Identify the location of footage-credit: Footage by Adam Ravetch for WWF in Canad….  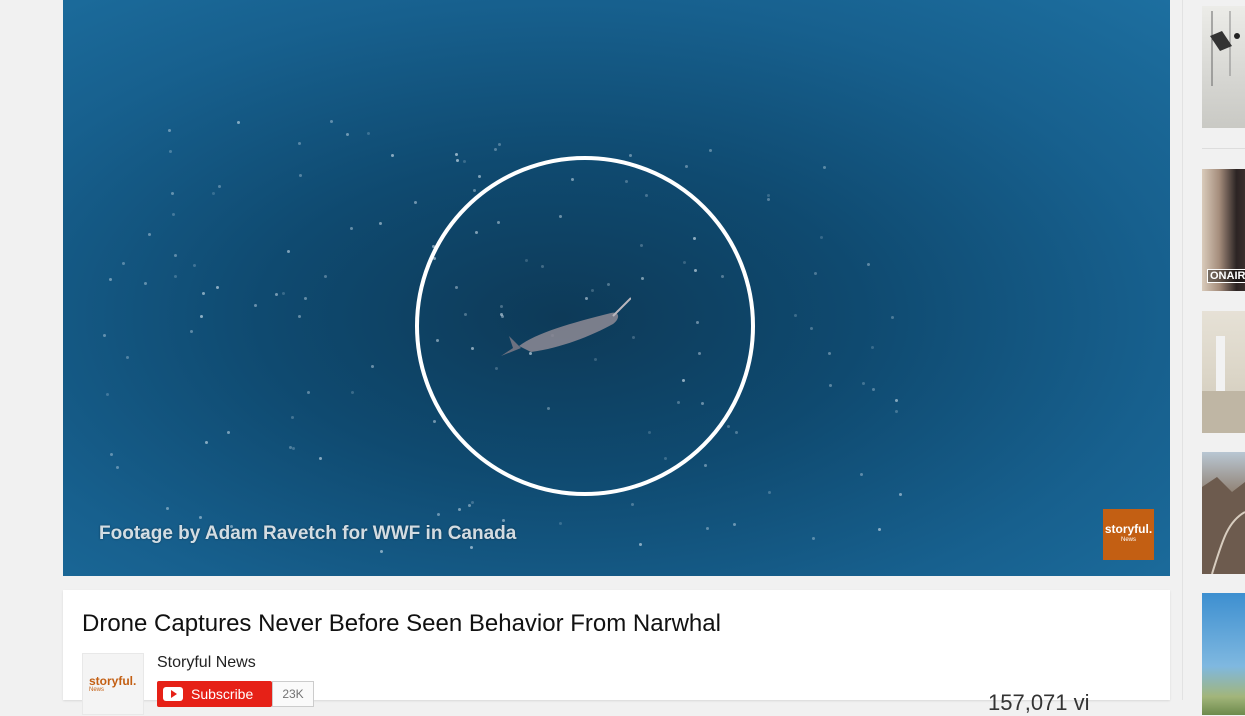
(308, 533).